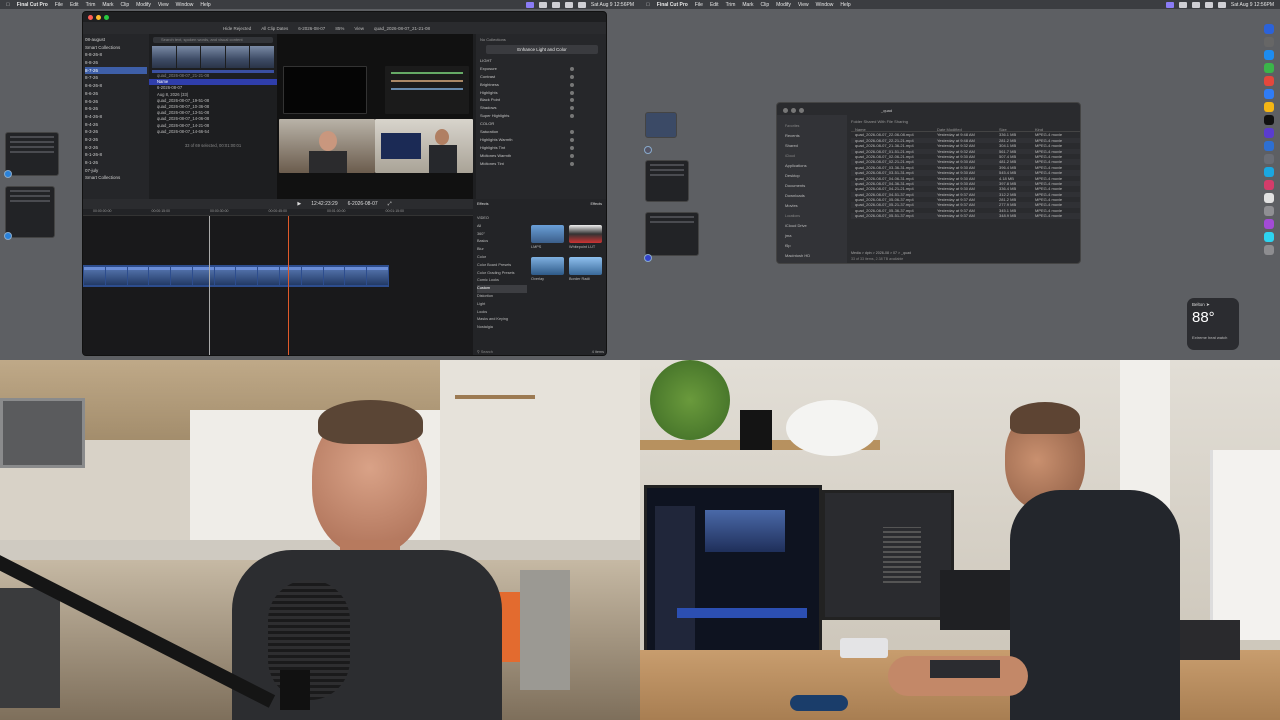 Image resolution: width=1280 pixels, height=720 pixels. I want to click on effects-category: Blur, so click(502, 250).